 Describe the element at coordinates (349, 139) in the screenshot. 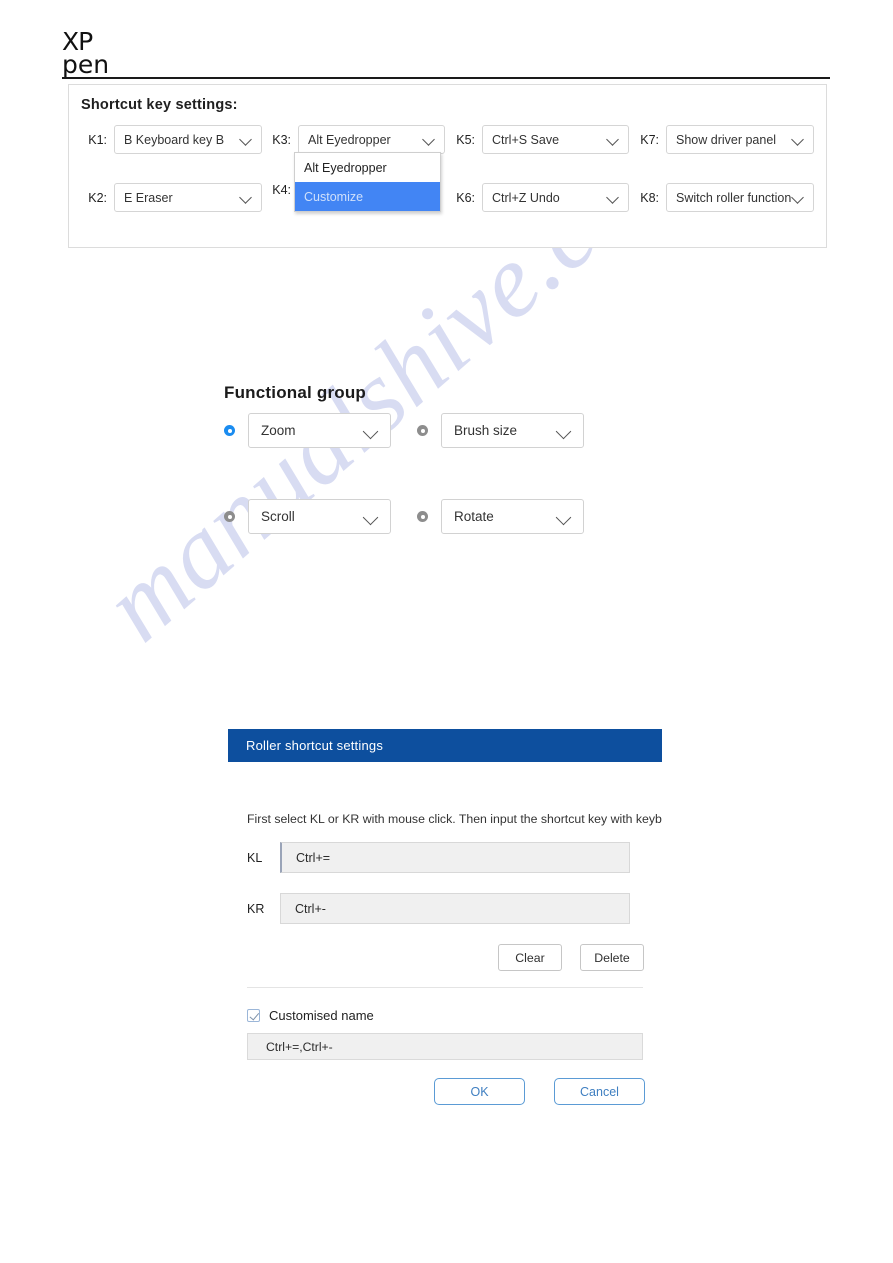

I see `select-k3-value: Alt Eyedropper` at that location.